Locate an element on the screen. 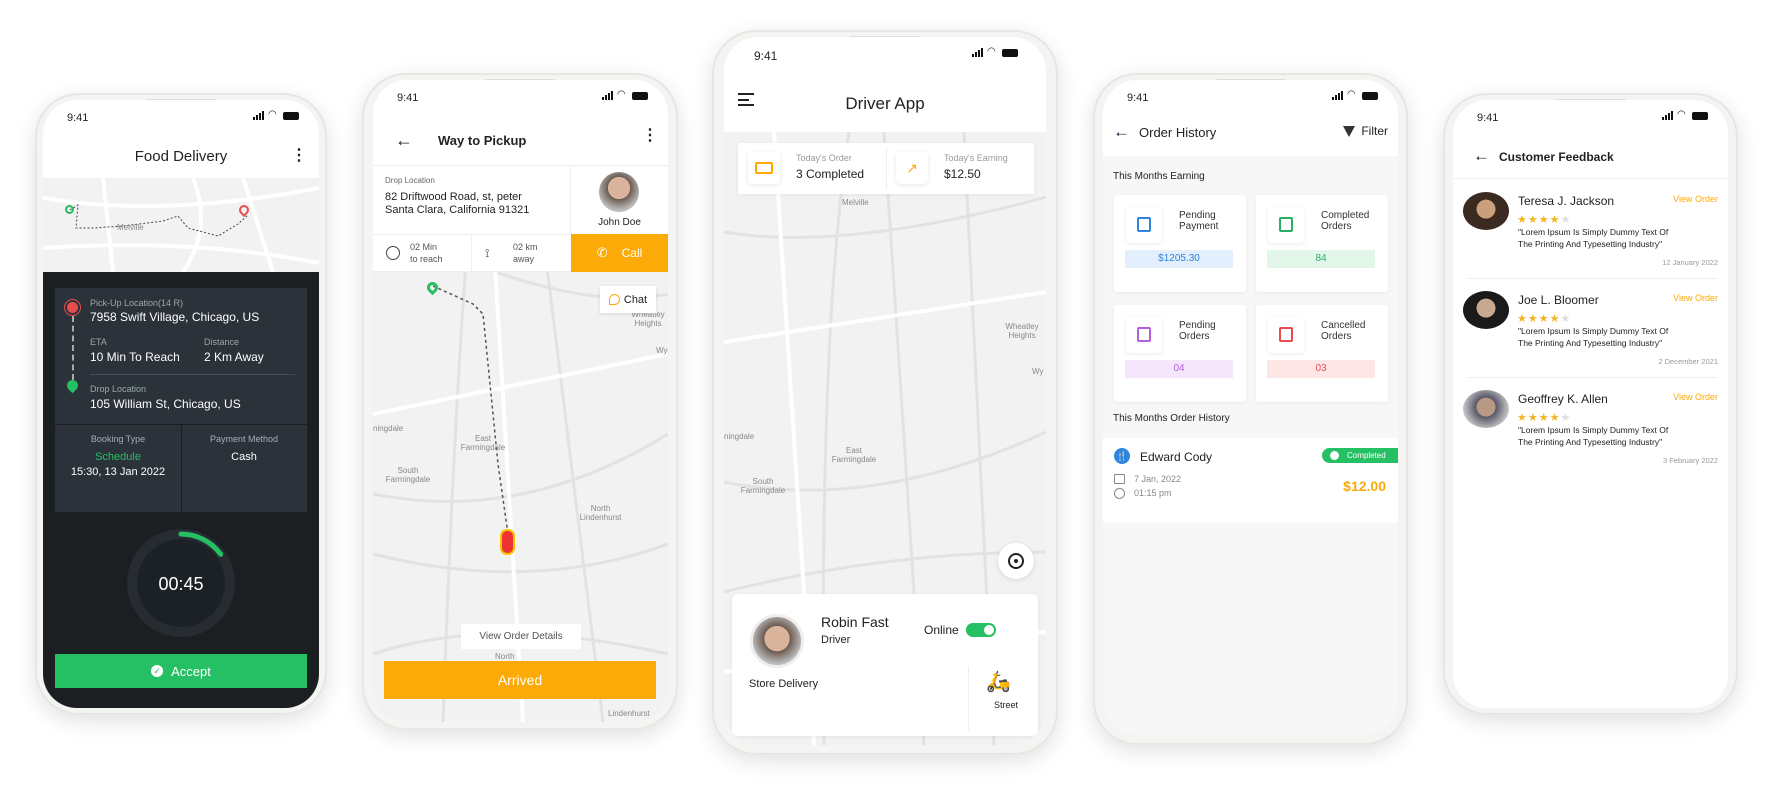  page-title: Way to Pickup is located at coordinates (482, 140).